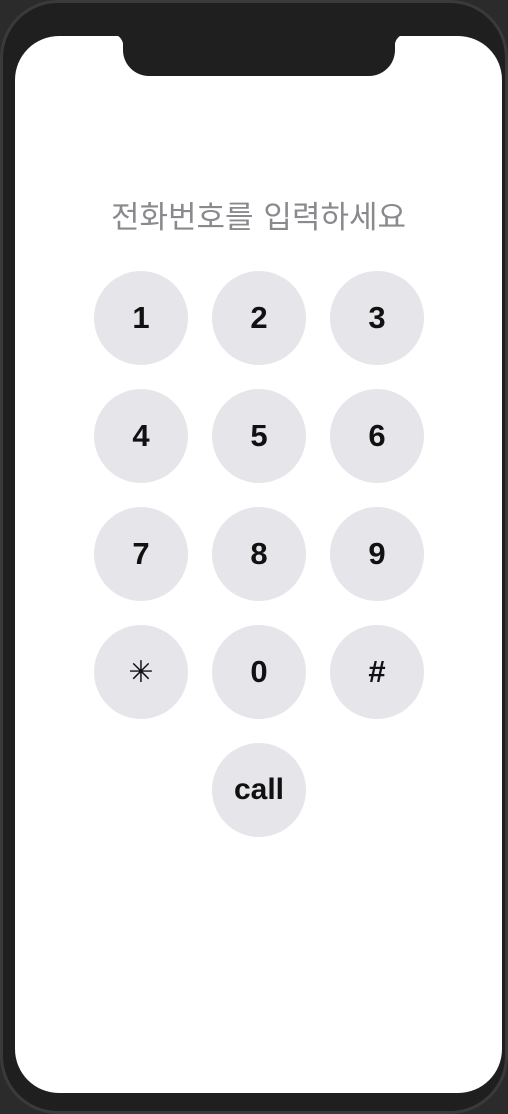 This screenshot has width=508, height=1114. I want to click on key-hash: #, so click(377, 672).